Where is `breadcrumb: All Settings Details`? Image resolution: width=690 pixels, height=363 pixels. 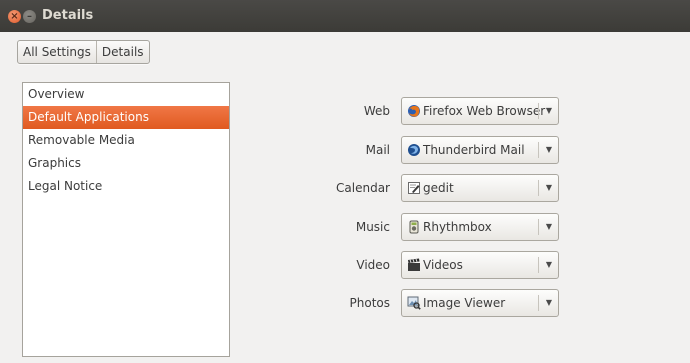
breadcrumb: All Settings Details is located at coordinates (83, 52).